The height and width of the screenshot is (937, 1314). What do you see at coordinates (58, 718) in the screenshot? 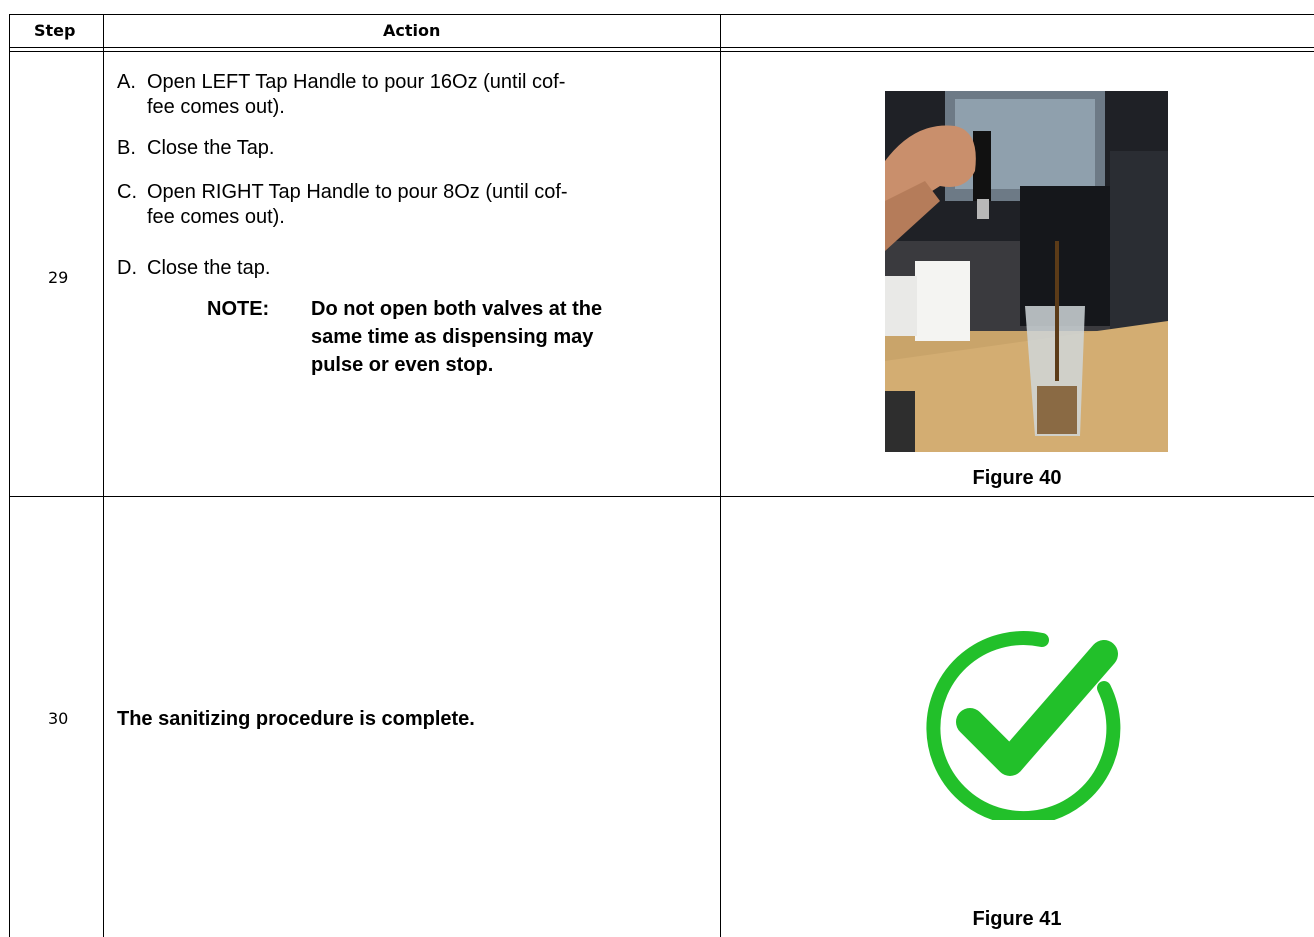
I see `step-number: 30` at bounding box center [58, 718].